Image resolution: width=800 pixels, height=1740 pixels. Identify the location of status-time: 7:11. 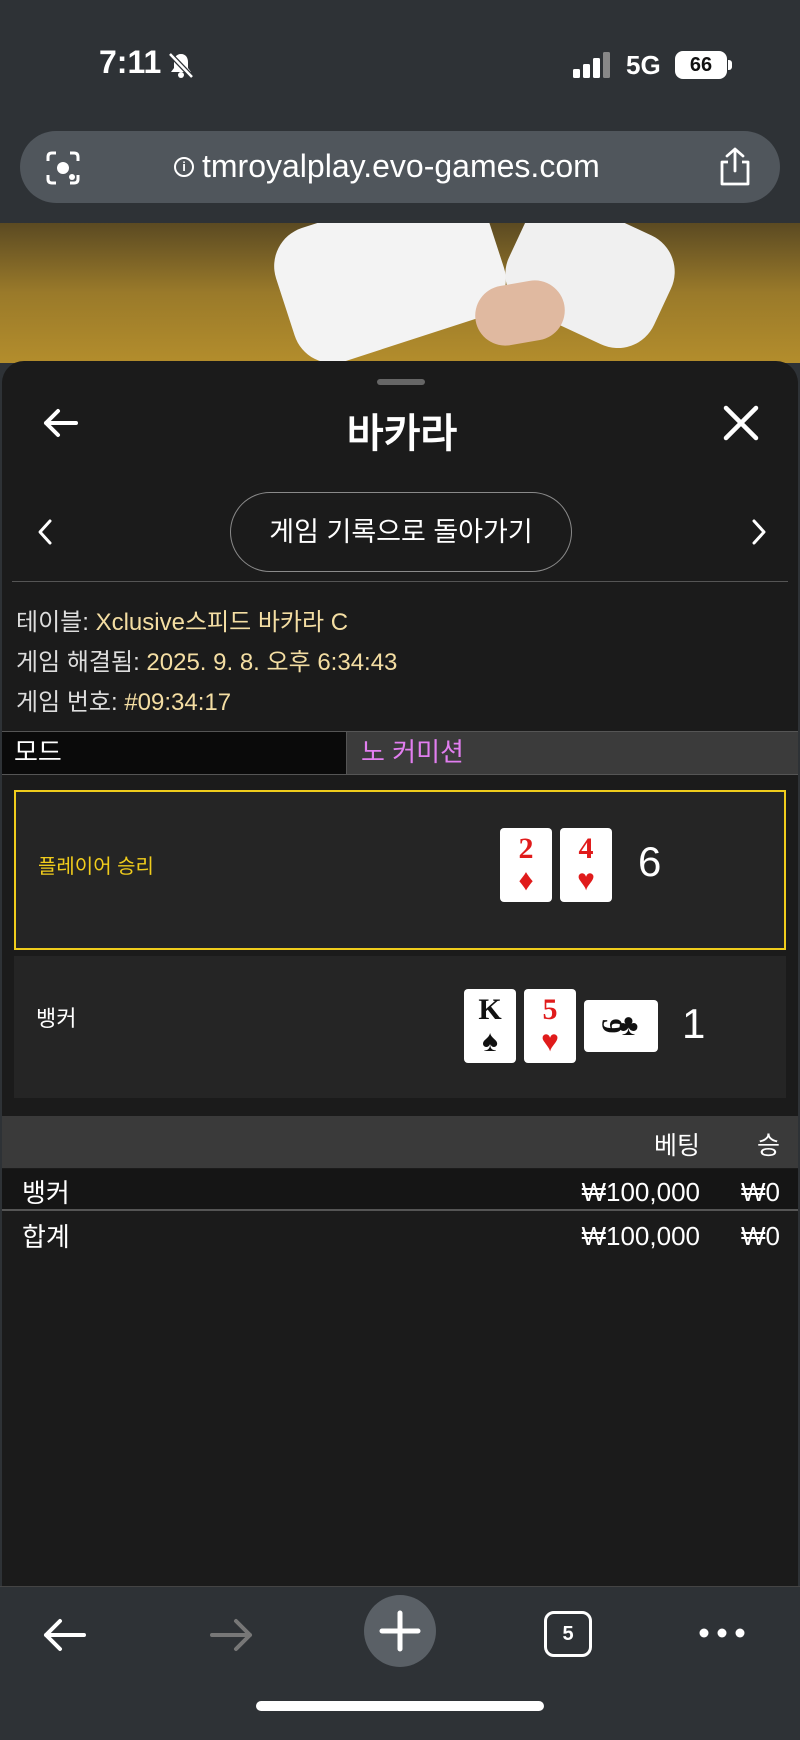
(130, 62).